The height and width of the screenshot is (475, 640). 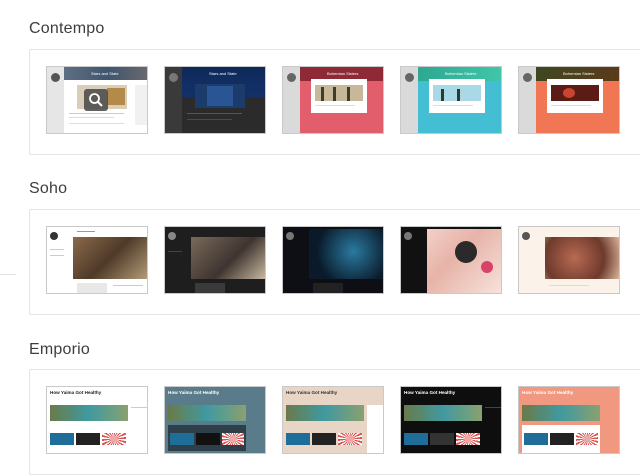 What do you see at coordinates (76, 392) in the screenshot?
I see `post-title: How Yaima Got Healthy` at bounding box center [76, 392].